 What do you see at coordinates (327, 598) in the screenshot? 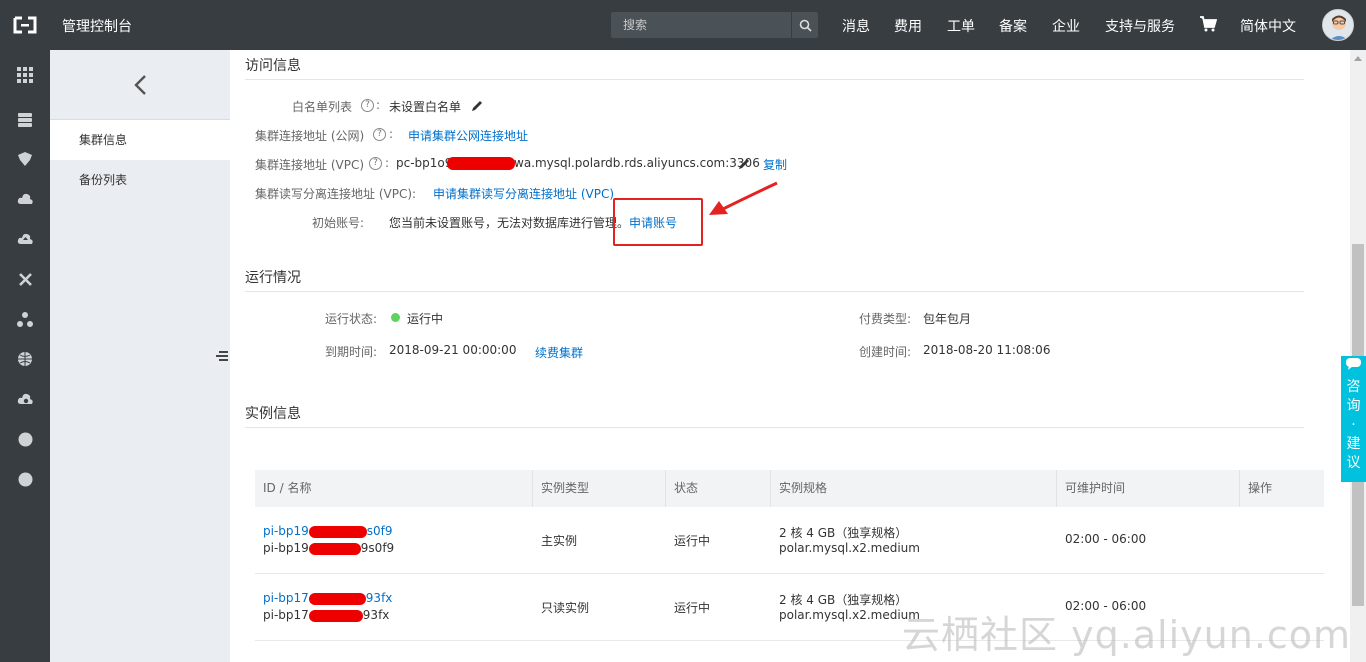
I see `instance-id-link: pi-bp17 93fx` at bounding box center [327, 598].